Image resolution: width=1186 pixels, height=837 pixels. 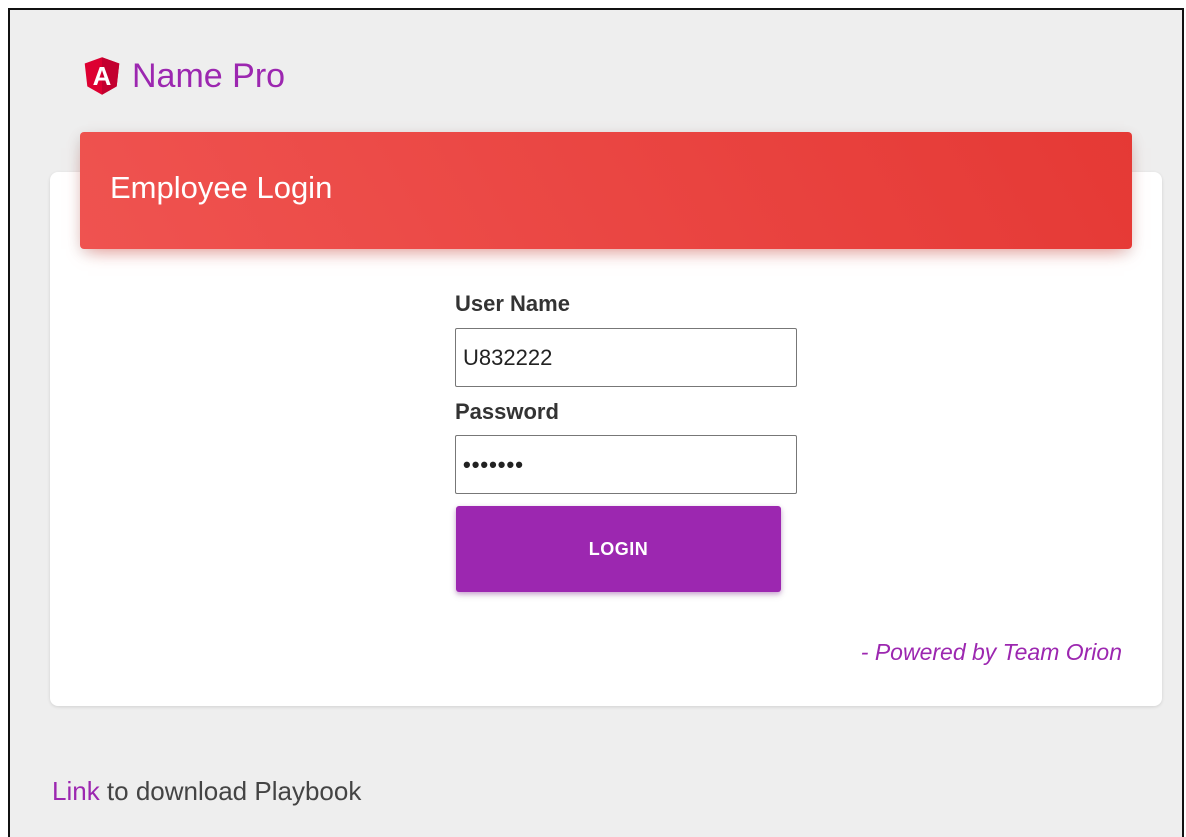 I want to click on angular-logo-icon: A, so click(x=102, y=76).